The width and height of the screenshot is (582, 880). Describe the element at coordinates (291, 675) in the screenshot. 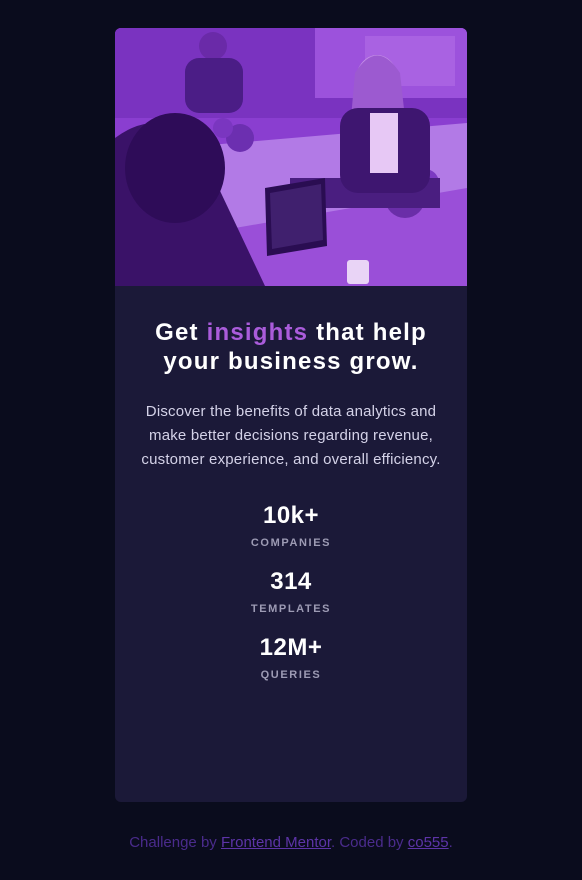

I see `stat-label: QUERIES` at that location.